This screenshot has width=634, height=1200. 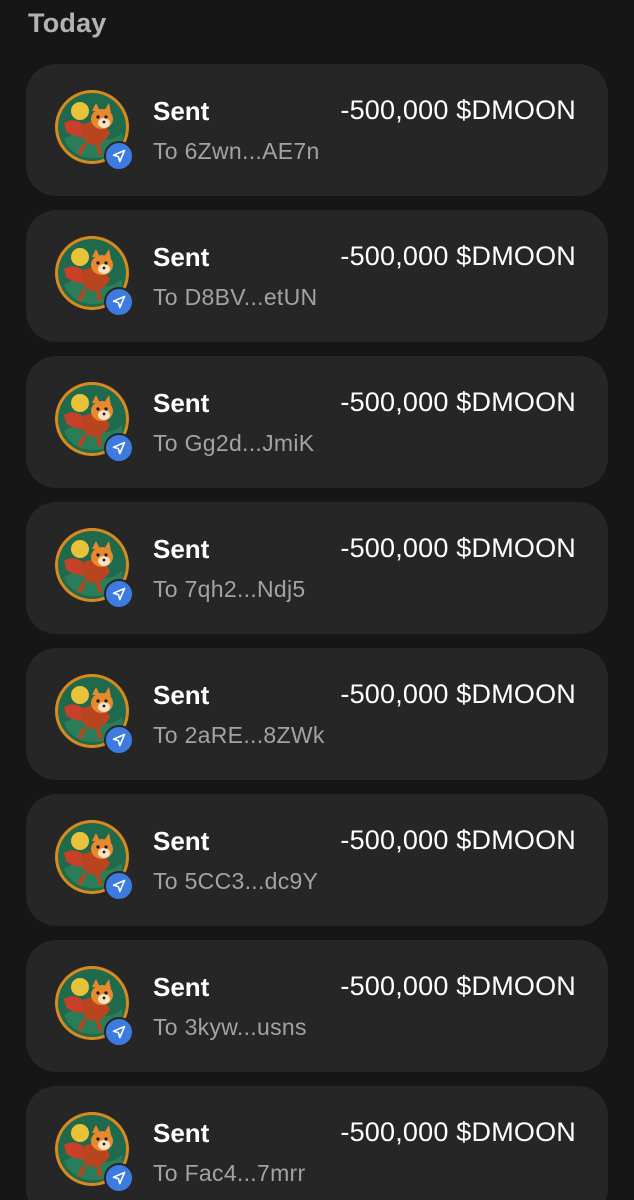 I want to click on transaction-recipient: To D8BV...etUN, so click(x=235, y=297).